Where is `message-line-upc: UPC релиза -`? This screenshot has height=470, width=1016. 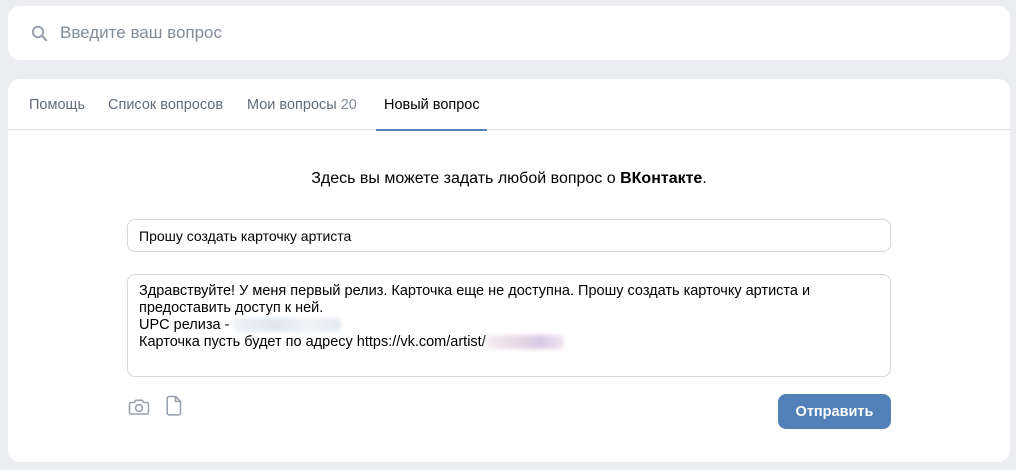 message-line-upc: UPC релиза - is located at coordinates (509, 325).